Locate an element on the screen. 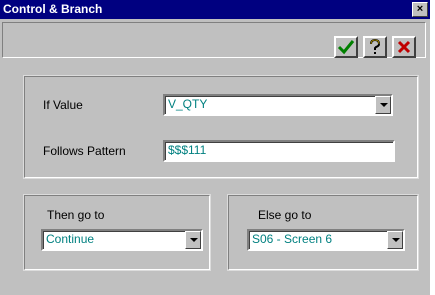  then-combobox: Continue is located at coordinates (122, 240).